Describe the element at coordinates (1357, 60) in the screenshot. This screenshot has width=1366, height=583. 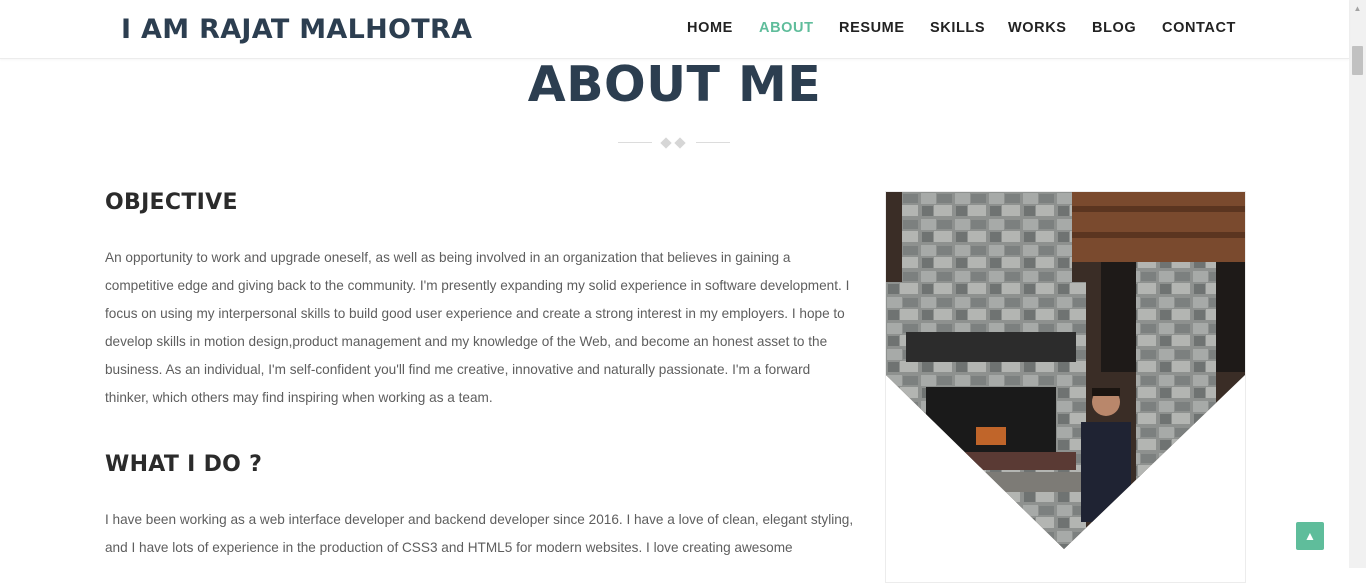
I see `scrollbar-thumb` at that location.